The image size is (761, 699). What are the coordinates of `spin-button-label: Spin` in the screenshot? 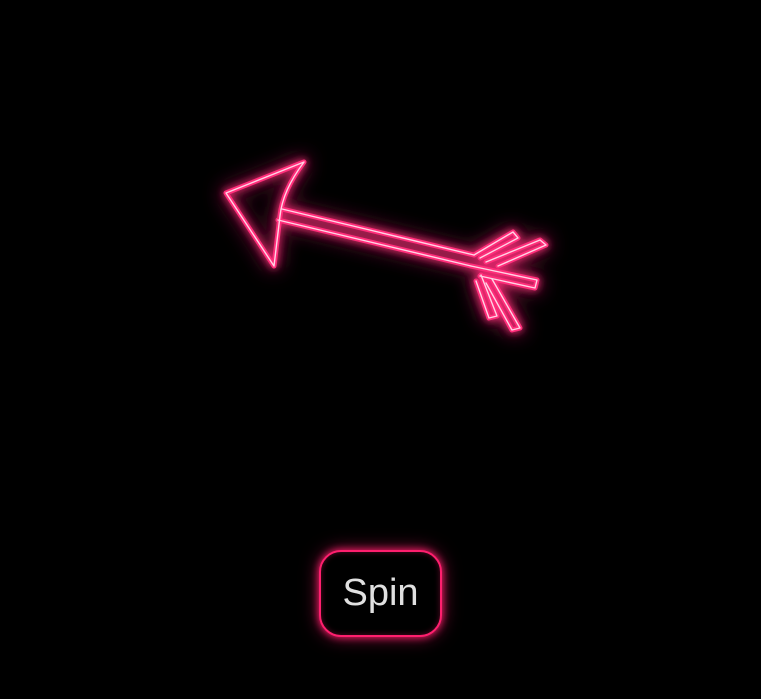 It's located at (380, 593).